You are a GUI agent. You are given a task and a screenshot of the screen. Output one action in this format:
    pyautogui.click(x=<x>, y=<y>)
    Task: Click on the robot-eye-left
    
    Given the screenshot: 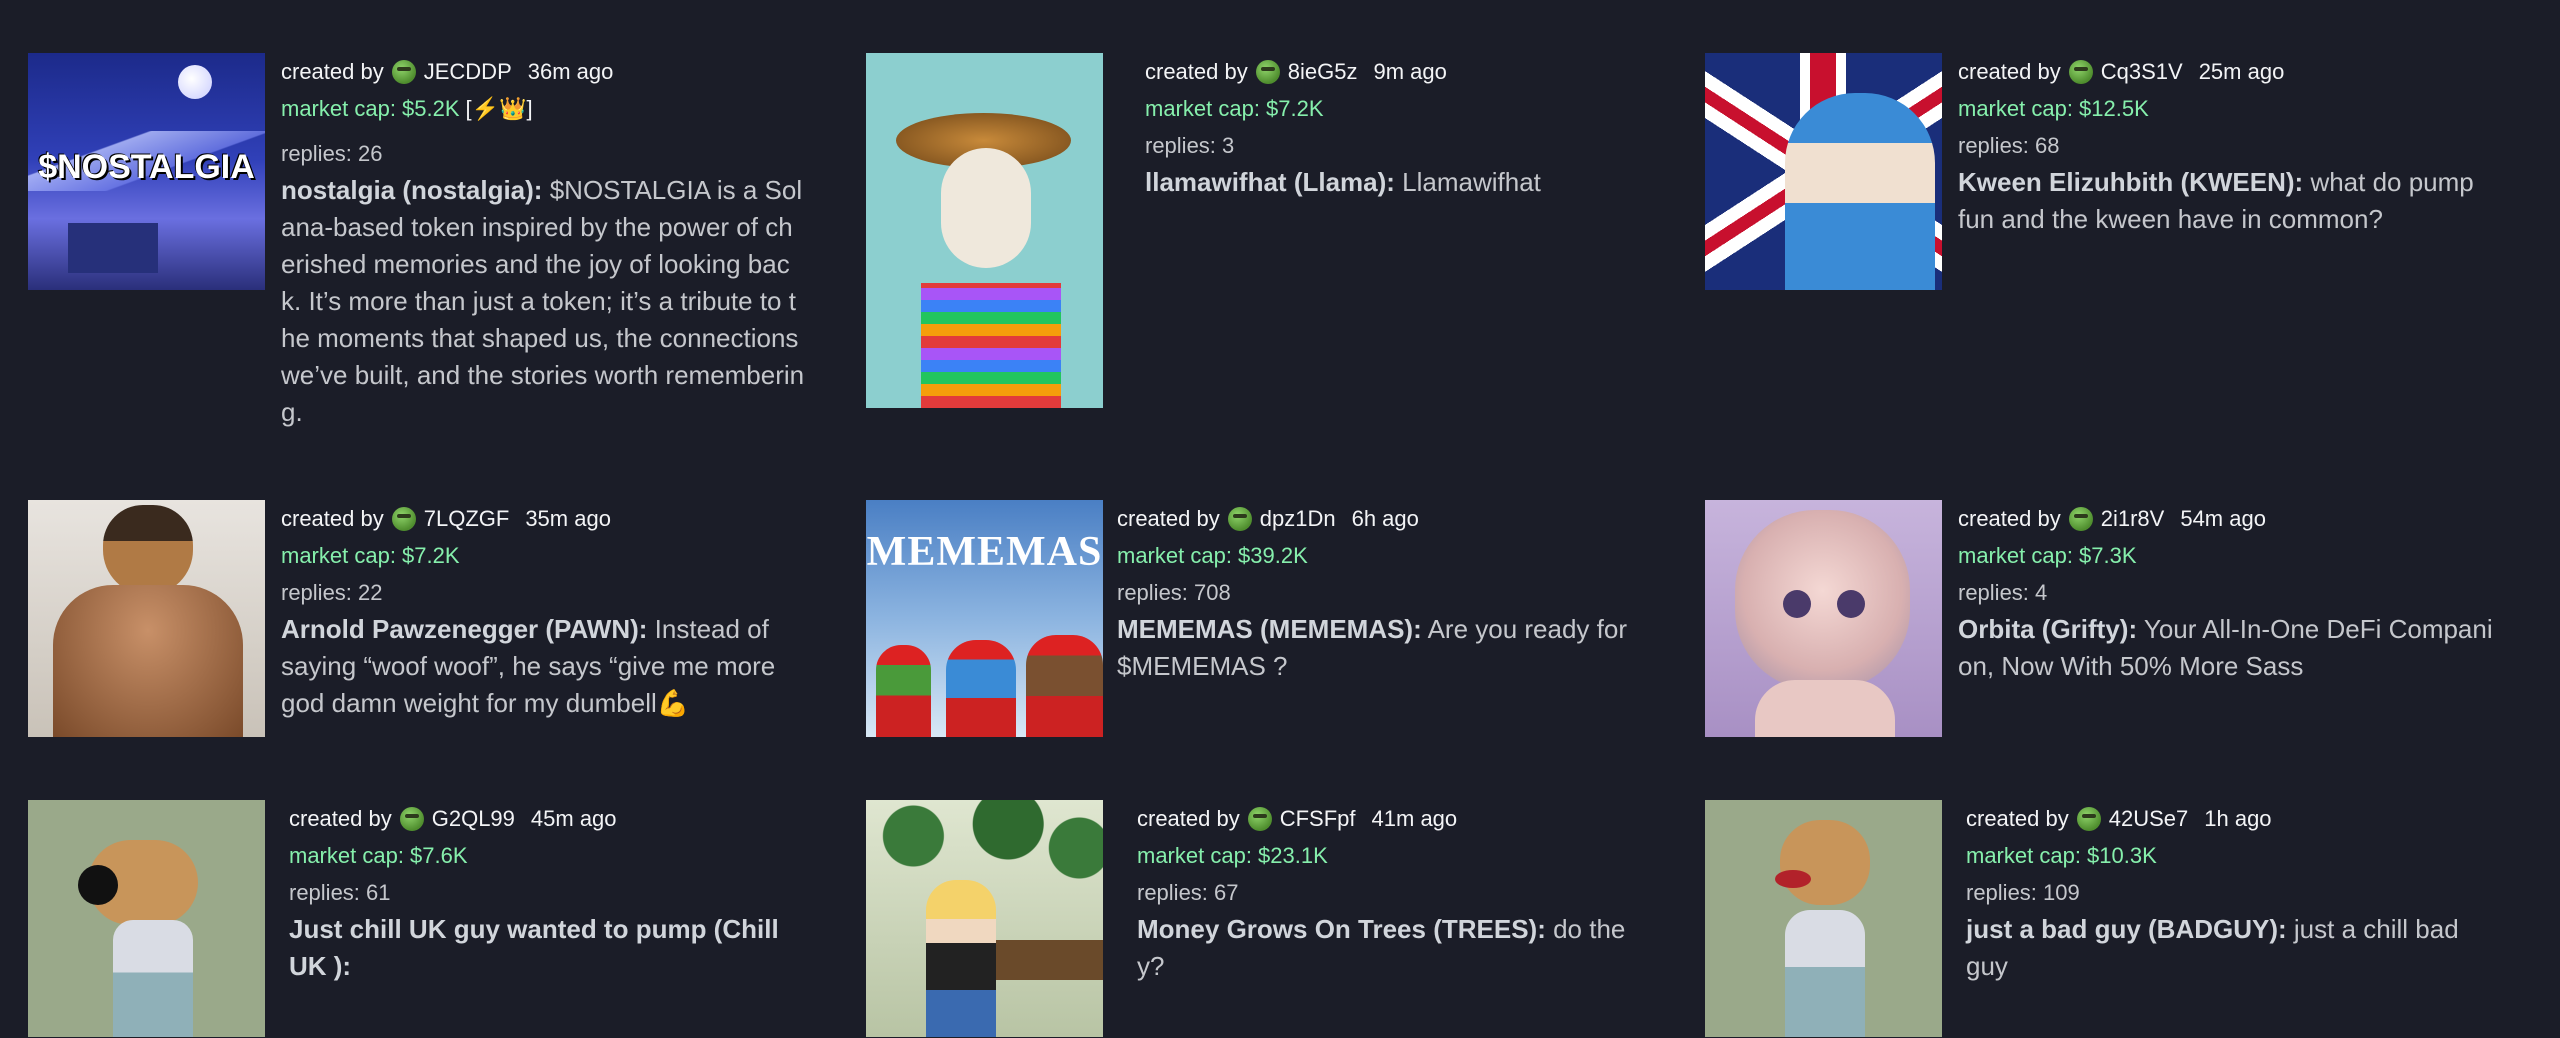 What is the action you would take?
    pyautogui.click(x=1797, y=604)
    